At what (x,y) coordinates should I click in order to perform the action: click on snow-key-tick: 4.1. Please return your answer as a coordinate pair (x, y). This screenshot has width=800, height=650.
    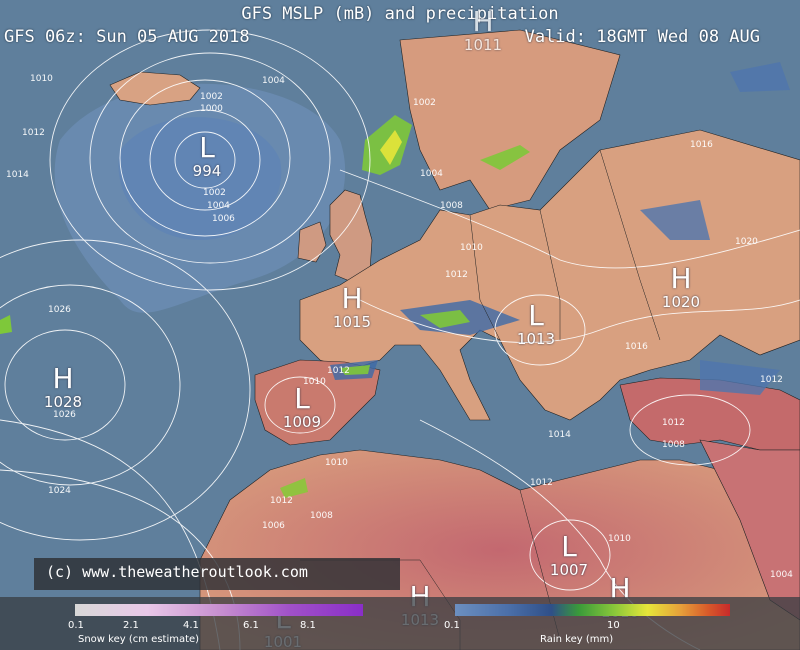
    Looking at the image, I should click on (191, 625).